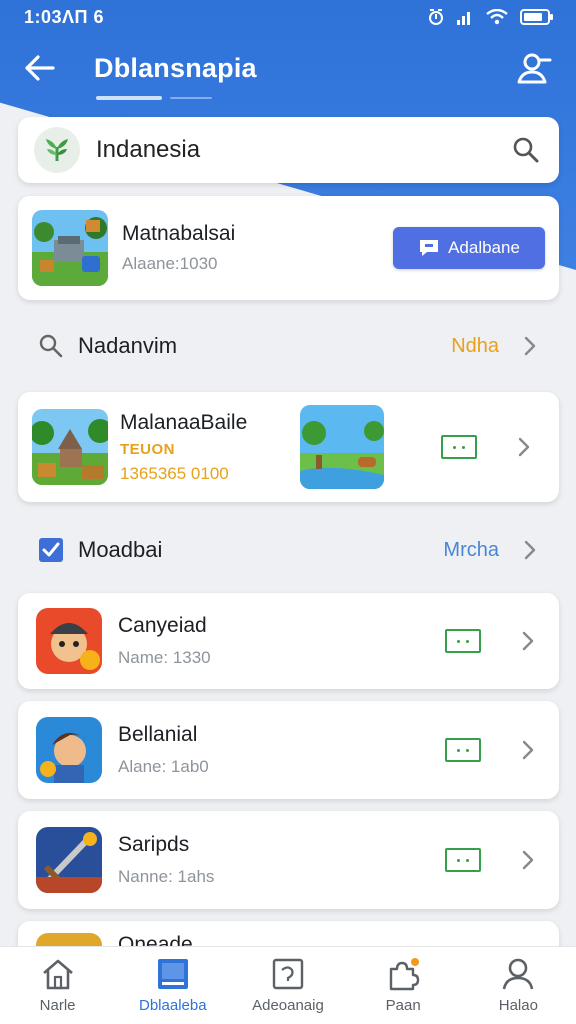 This screenshot has width=576, height=1024. I want to click on nav-label-gallery: Adeoanaig, so click(288, 1005).